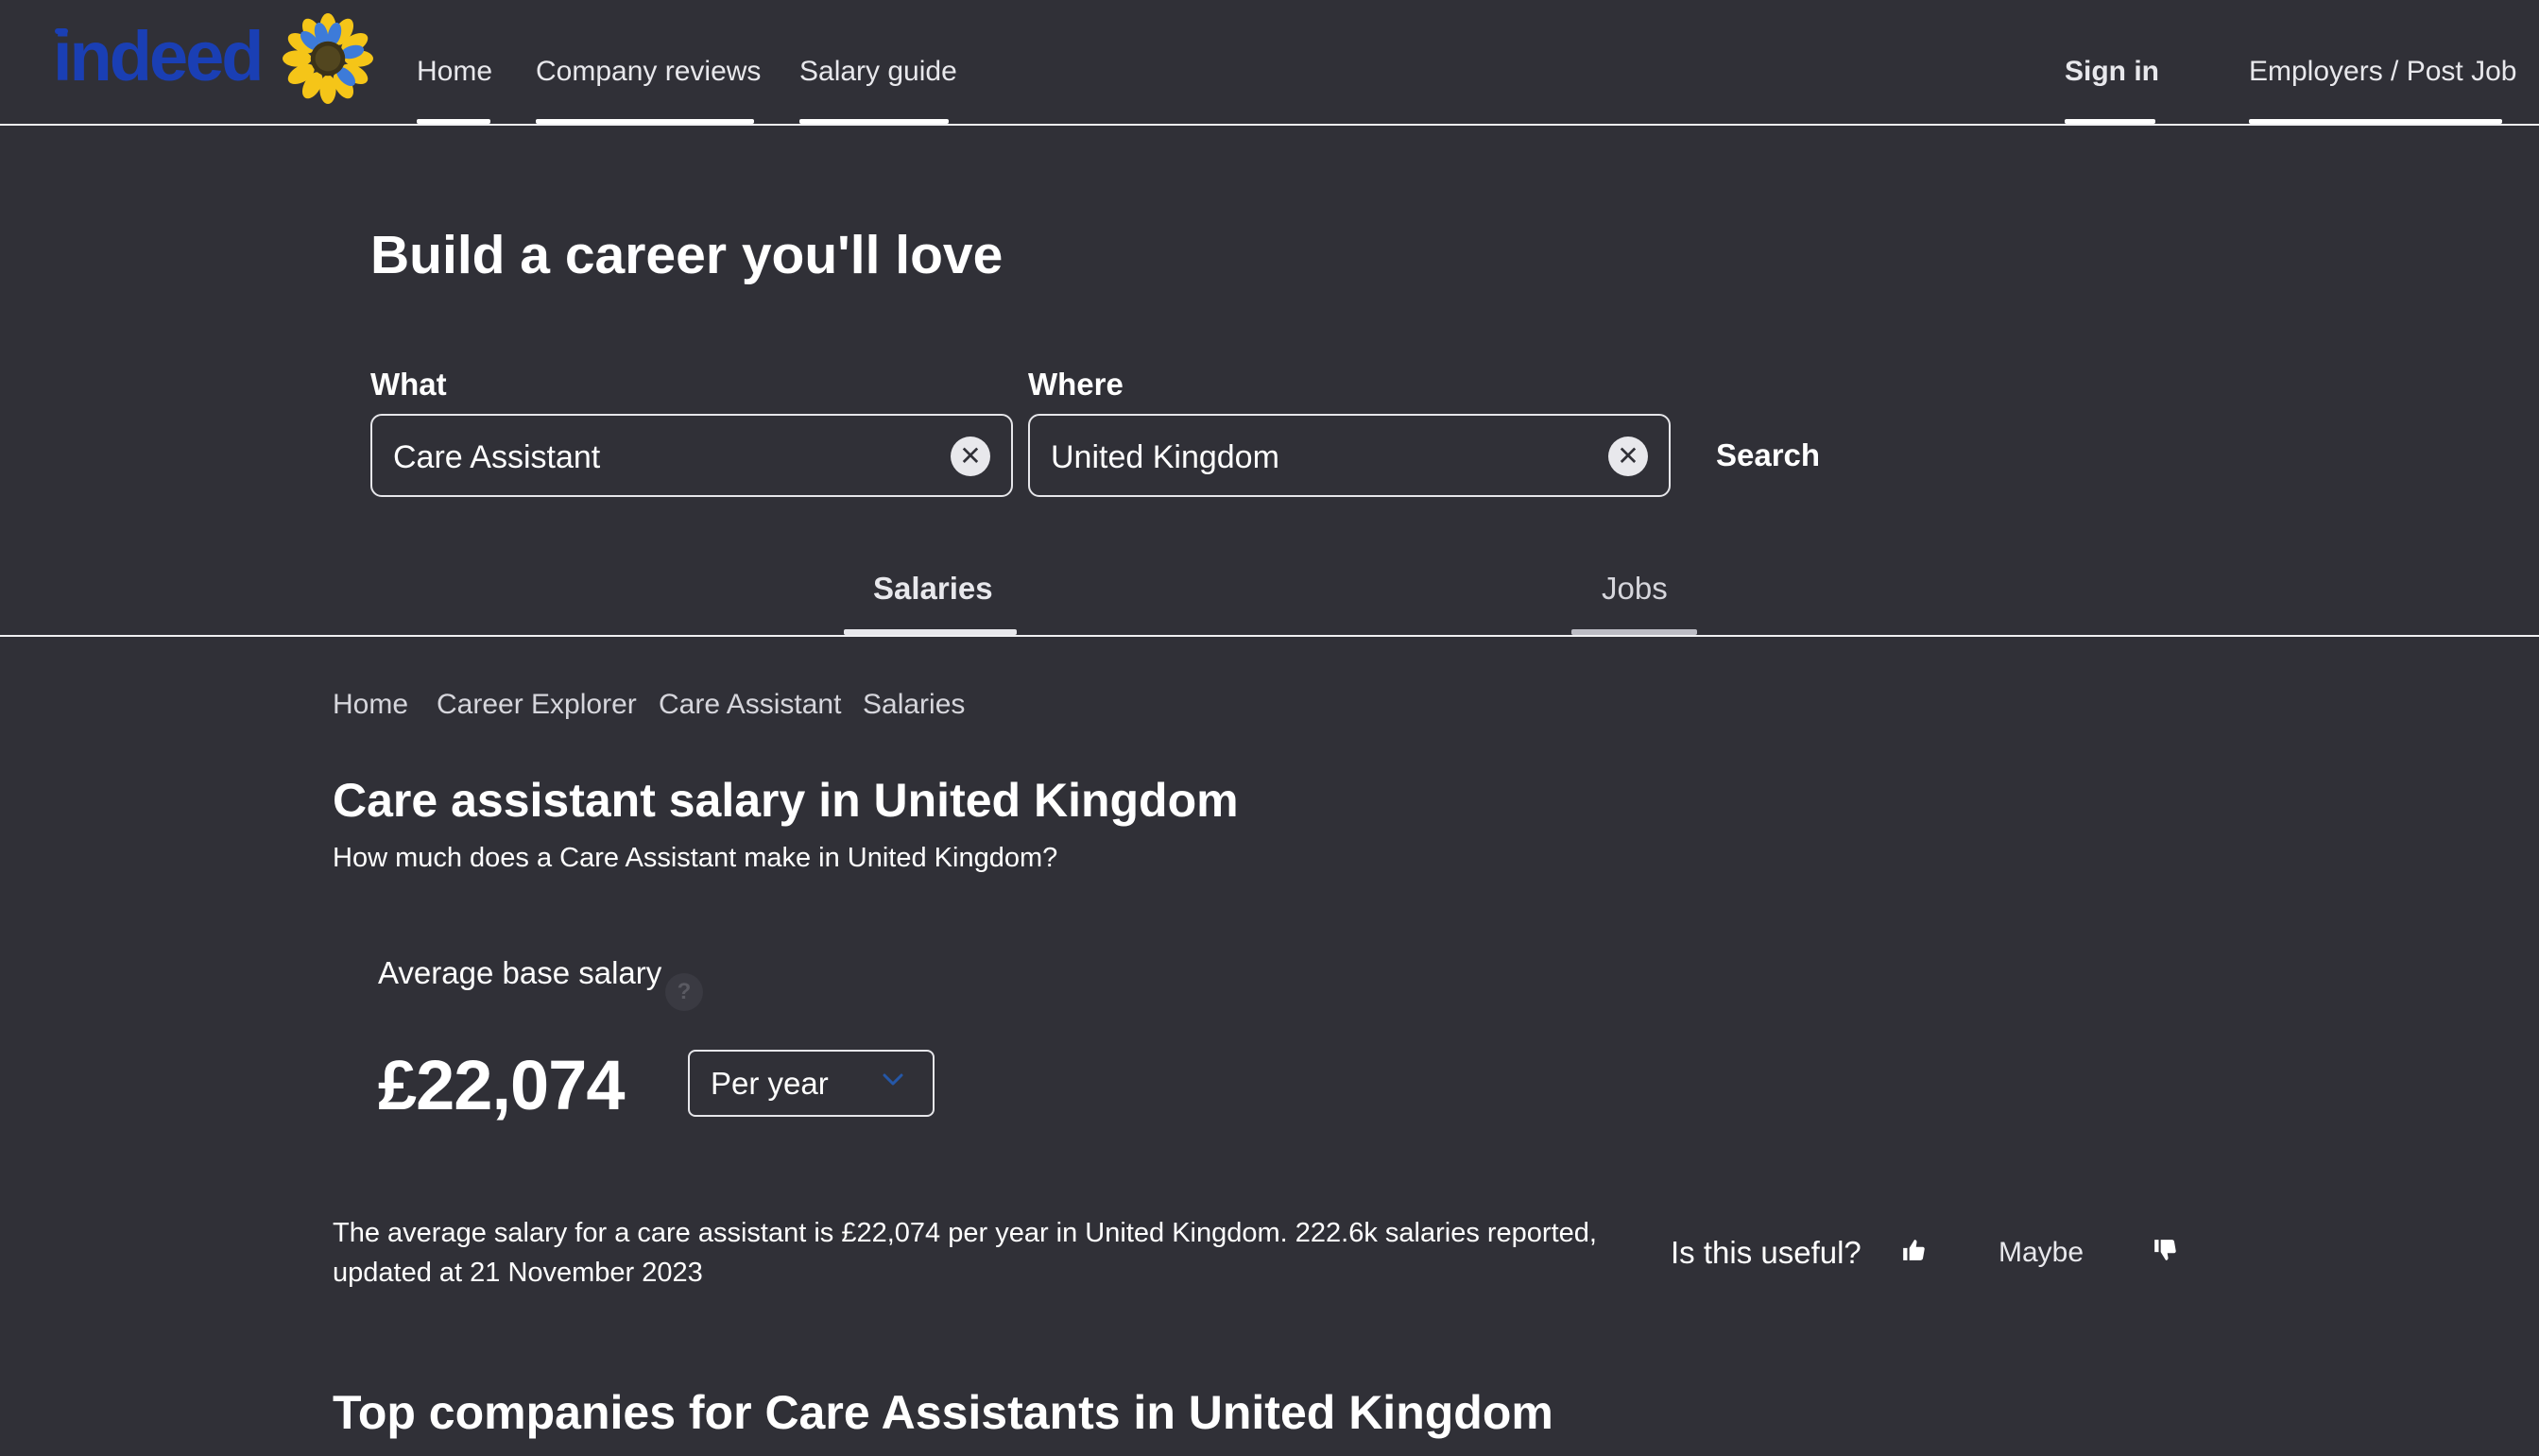 The height and width of the screenshot is (1456, 2539). I want to click on where-input: United Kingdom ✕, so click(1349, 456).